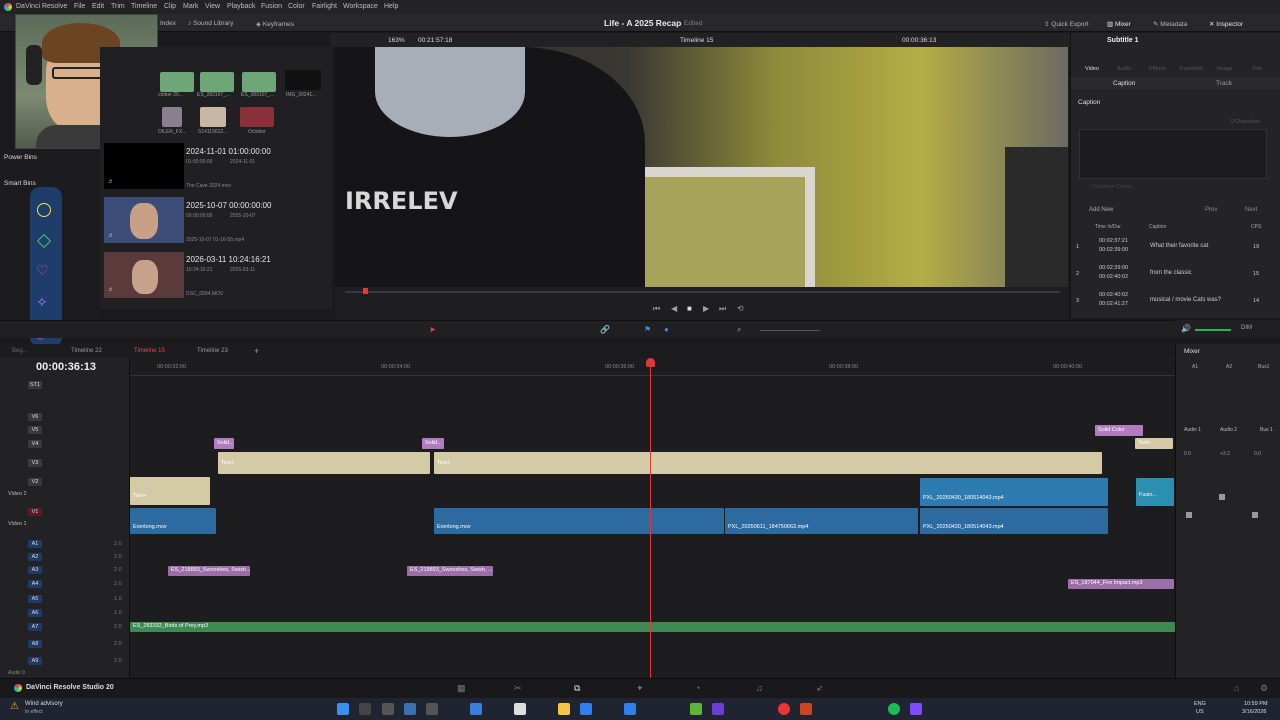 This screenshot has width=1280, height=720. I want to click on solid-color-clip: Solid Color, so click(1119, 430).